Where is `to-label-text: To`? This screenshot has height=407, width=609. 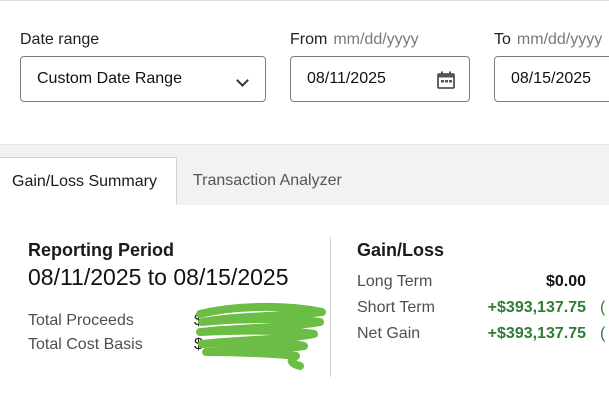
to-label-text: To is located at coordinates (502, 39).